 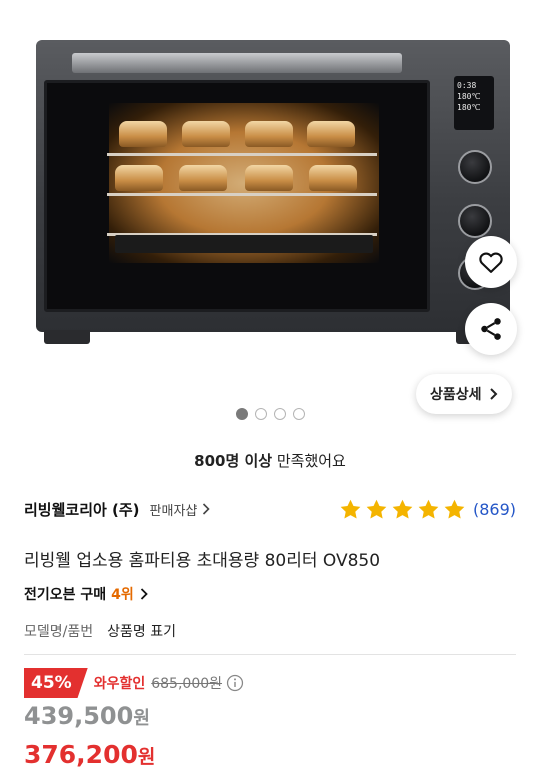 What do you see at coordinates (270, 414) in the screenshot?
I see `carousel-indicator` at bounding box center [270, 414].